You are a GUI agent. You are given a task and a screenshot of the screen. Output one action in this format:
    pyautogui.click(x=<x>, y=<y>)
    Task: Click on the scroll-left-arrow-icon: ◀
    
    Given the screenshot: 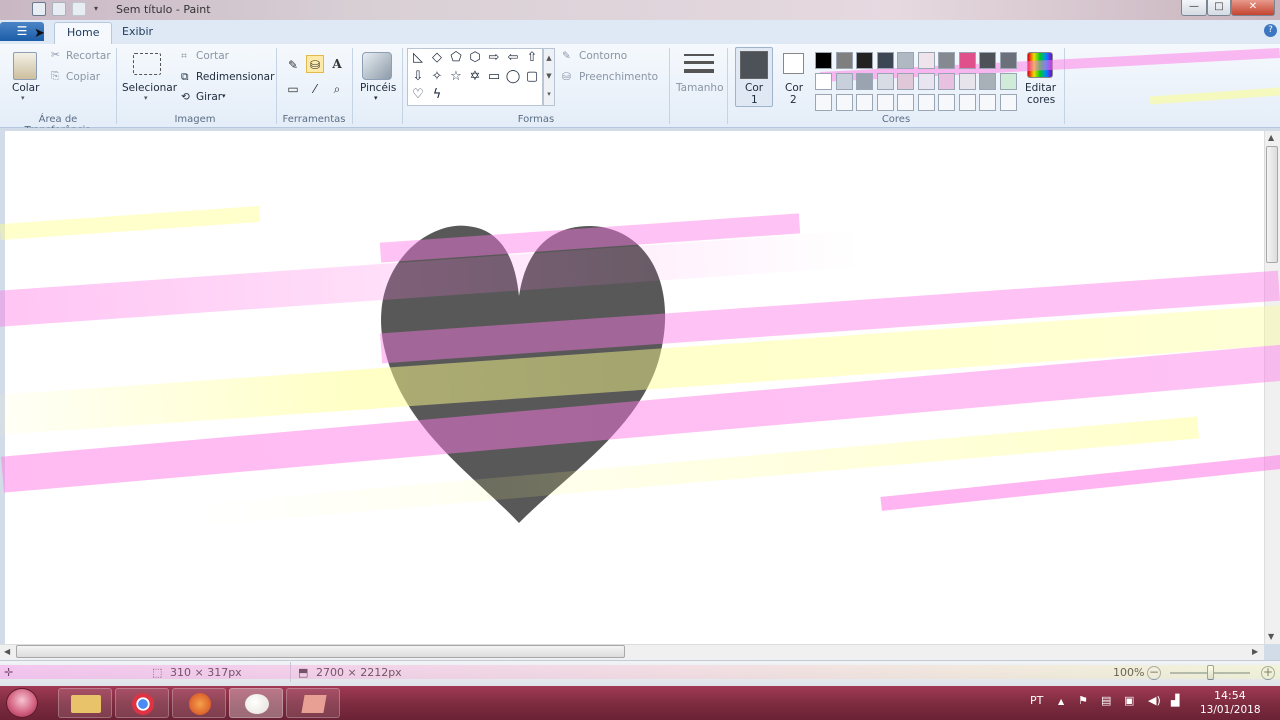 What is the action you would take?
    pyautogui.click(x=7, y=651)
    